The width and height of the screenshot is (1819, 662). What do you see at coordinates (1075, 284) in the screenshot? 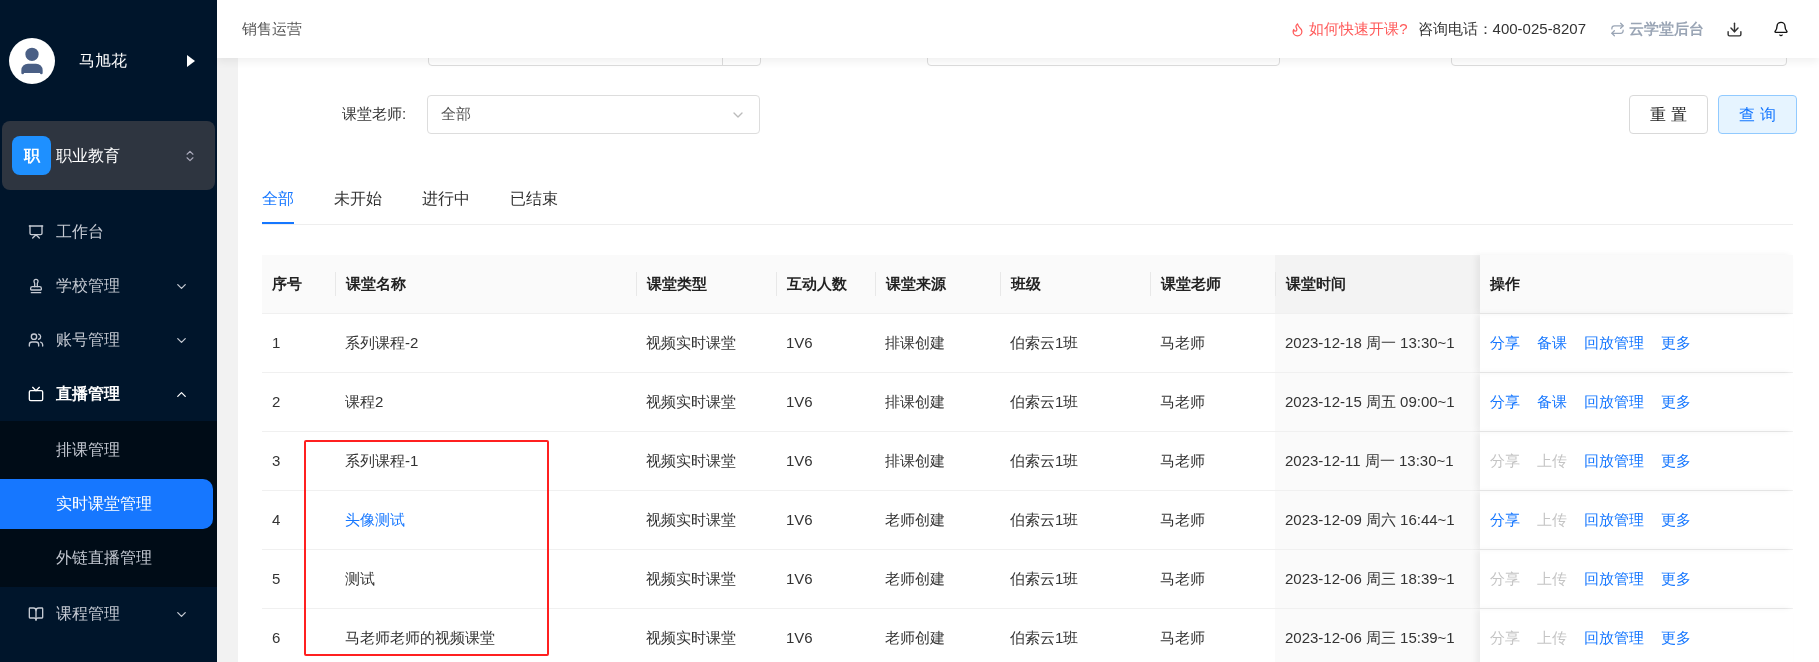
I see `column-header: 班级` at bounding box center [1075, 284].